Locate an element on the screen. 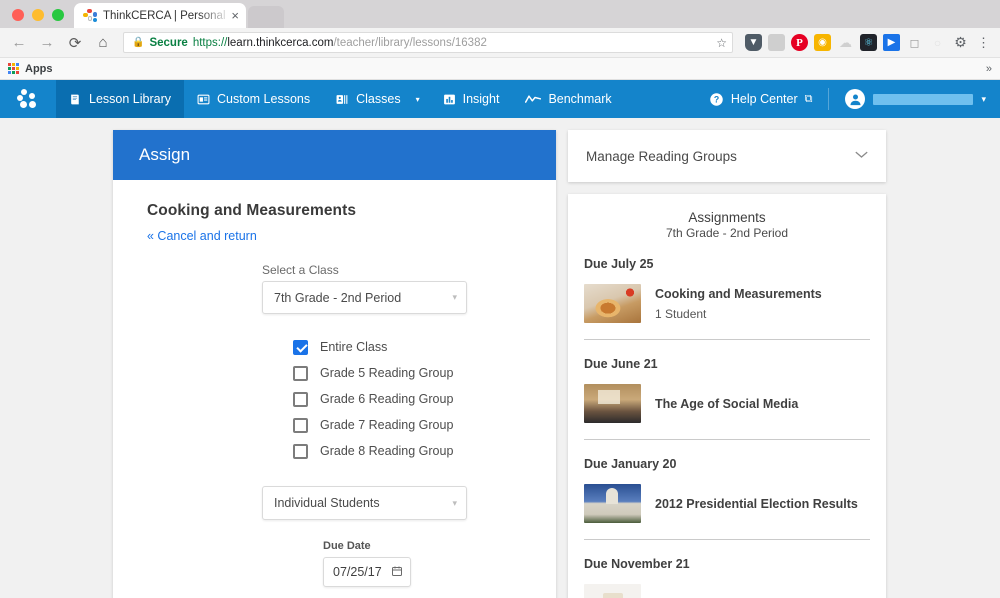  nav-item-lesson-library: Lesson Library is located at coordinates (120, 99).